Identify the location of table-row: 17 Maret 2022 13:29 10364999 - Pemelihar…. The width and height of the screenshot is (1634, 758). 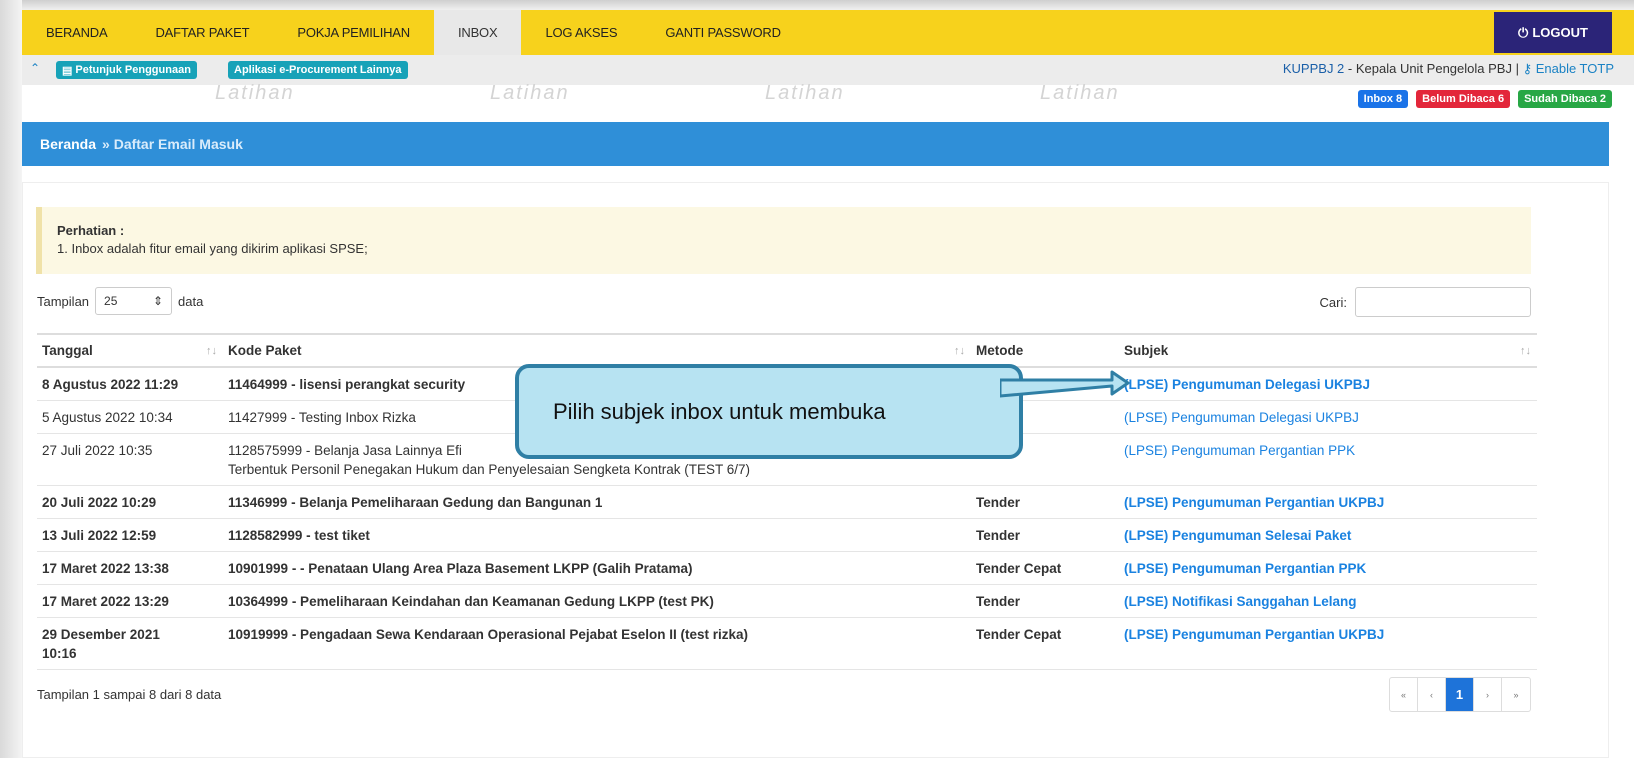
(787, 601).